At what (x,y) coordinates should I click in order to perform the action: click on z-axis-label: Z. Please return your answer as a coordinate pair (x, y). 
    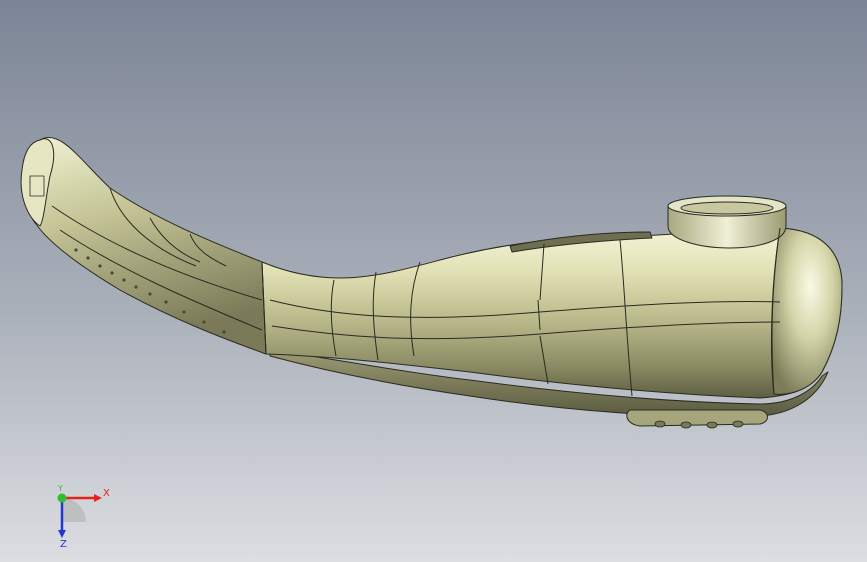
    Looking at the image, I should click on (63, 543).